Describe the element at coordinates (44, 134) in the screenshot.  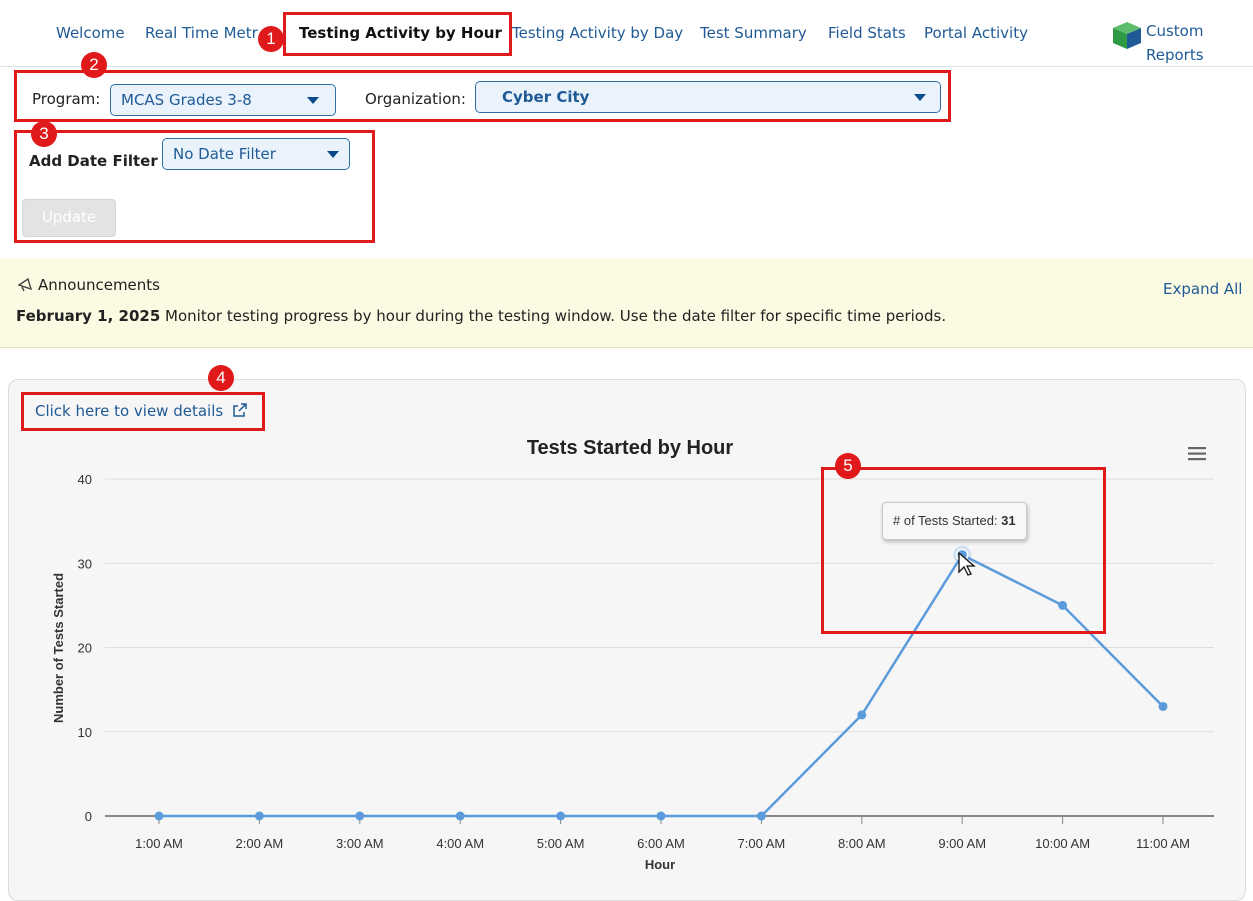
I see `step-badge-3: 3` at that location.